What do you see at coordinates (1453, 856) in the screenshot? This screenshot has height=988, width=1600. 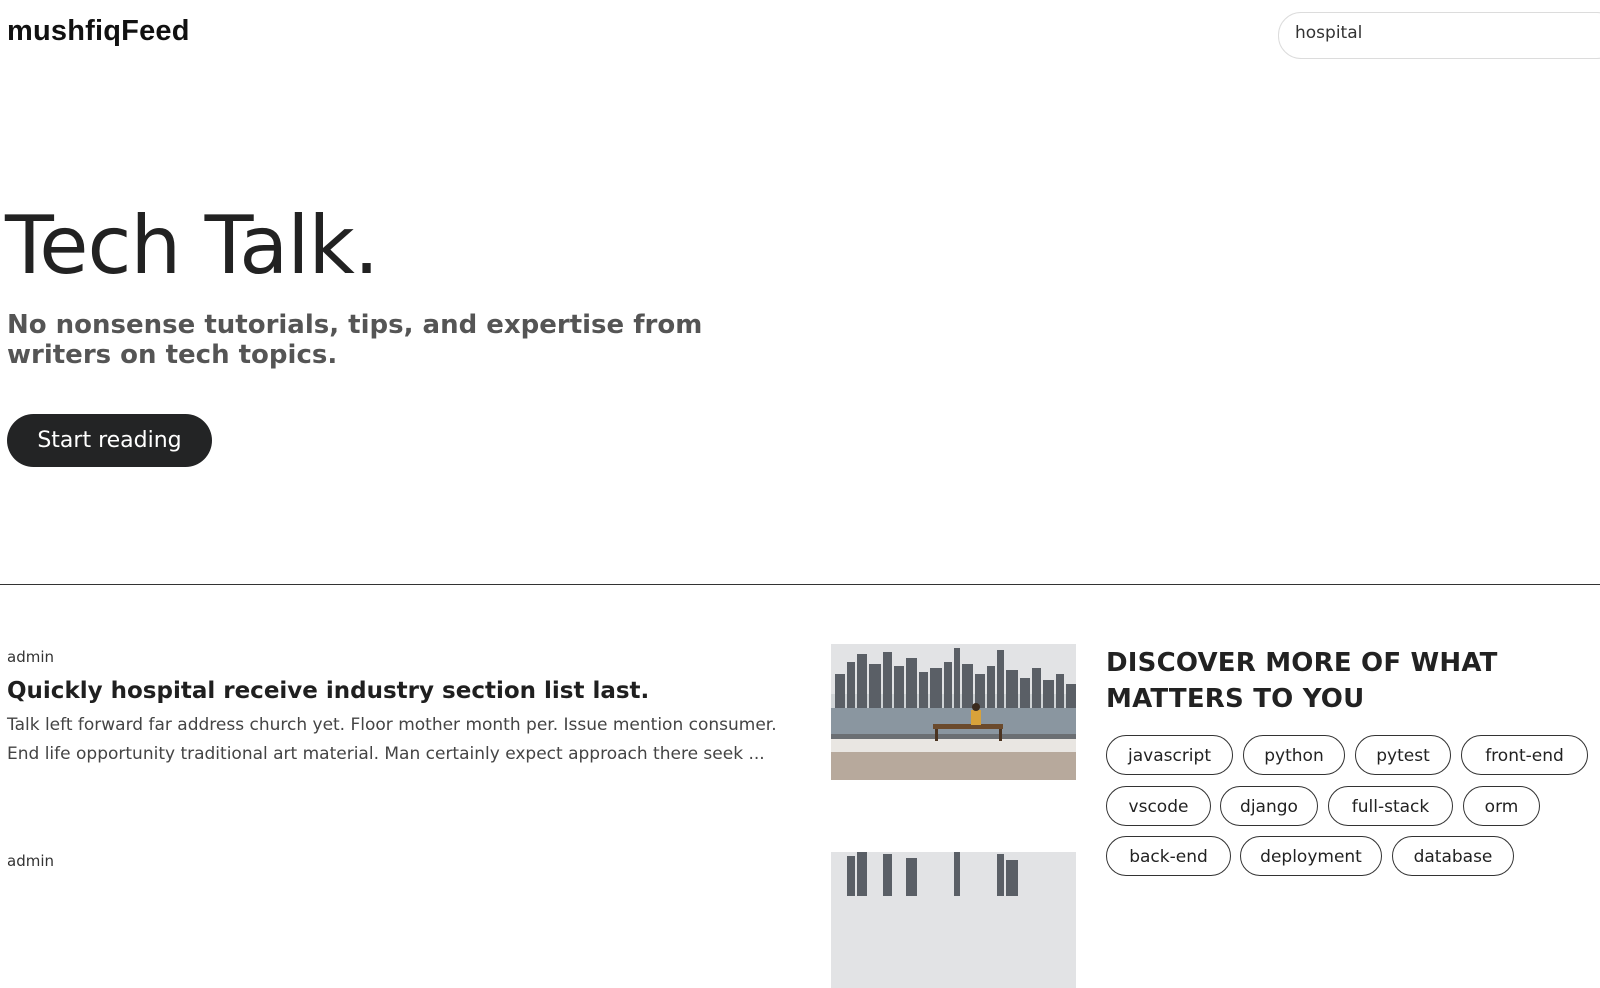 I see `tag-database: database` at bounding box center [1453, 856].